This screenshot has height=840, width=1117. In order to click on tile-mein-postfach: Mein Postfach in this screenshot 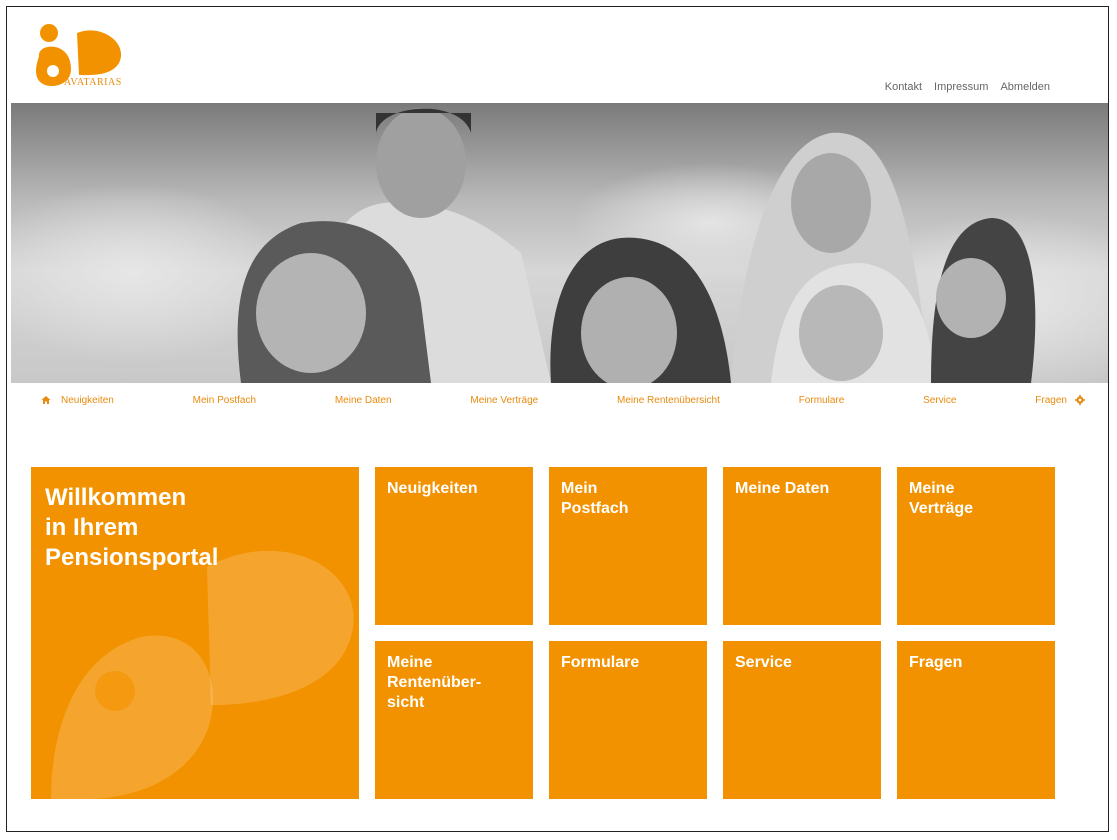, I will do `click(628, 546)`.